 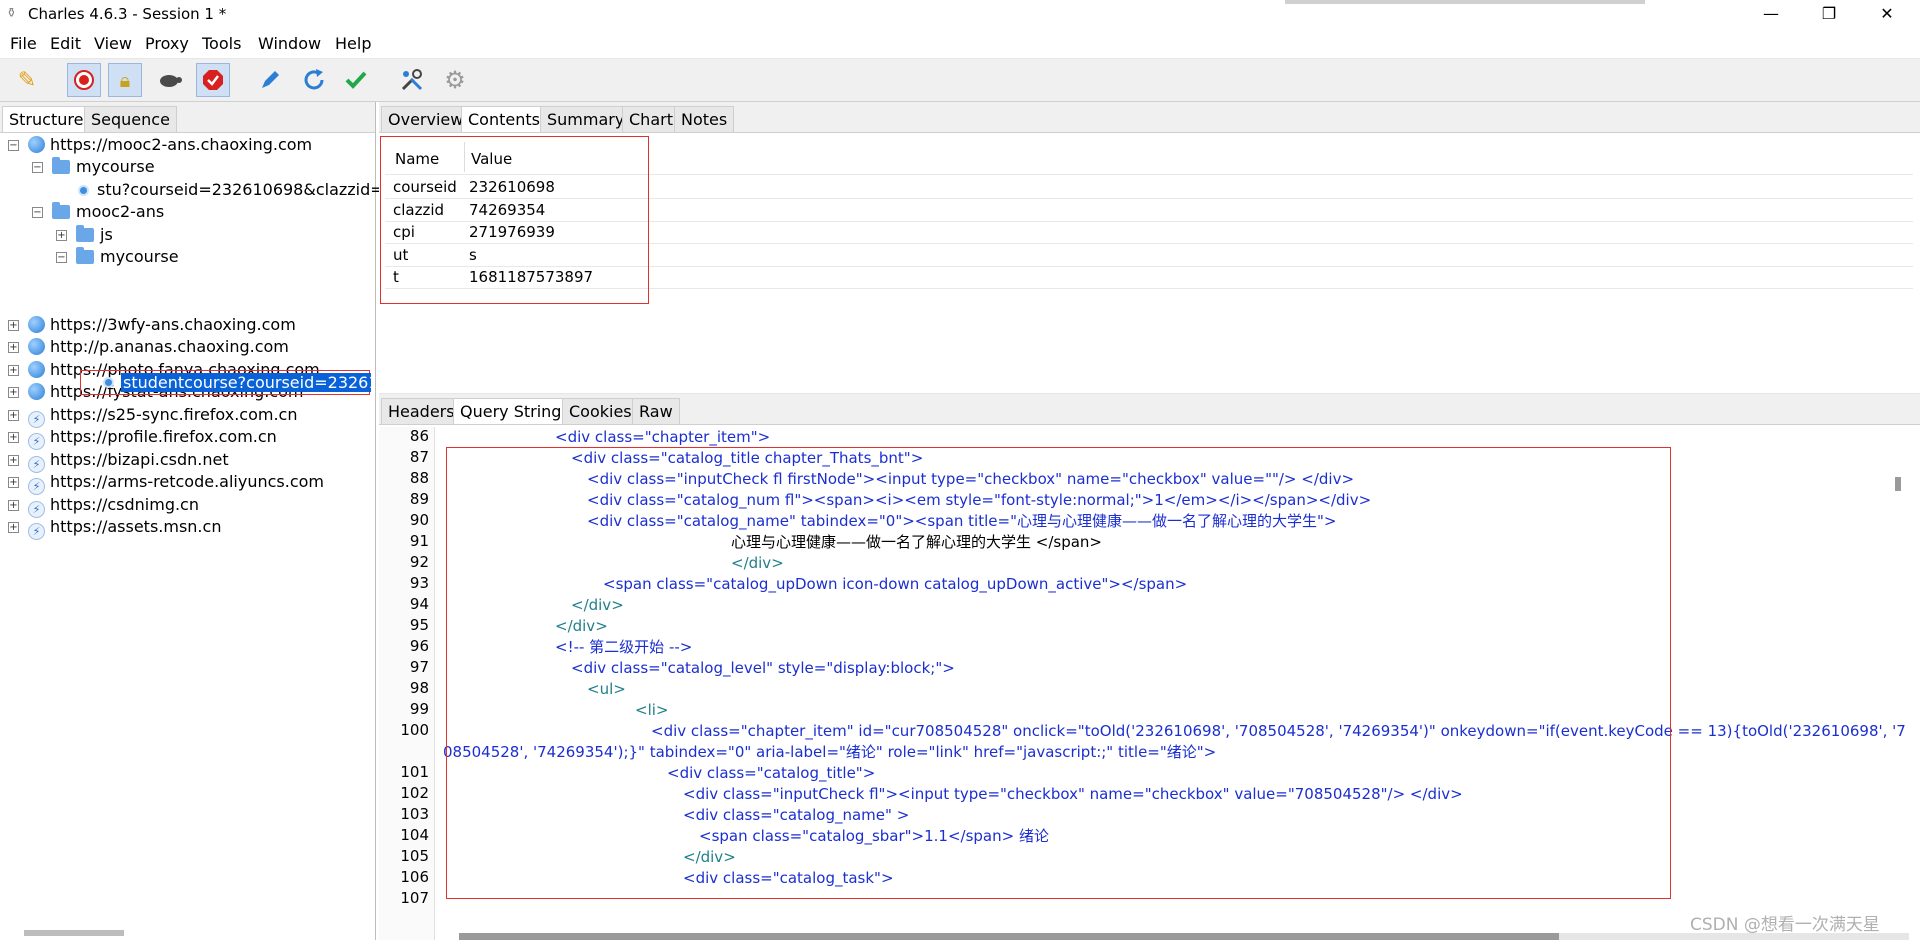 I want to click on tree-host-node: ⚡ https://csdnimg.cn, so click(x=113, y=506).